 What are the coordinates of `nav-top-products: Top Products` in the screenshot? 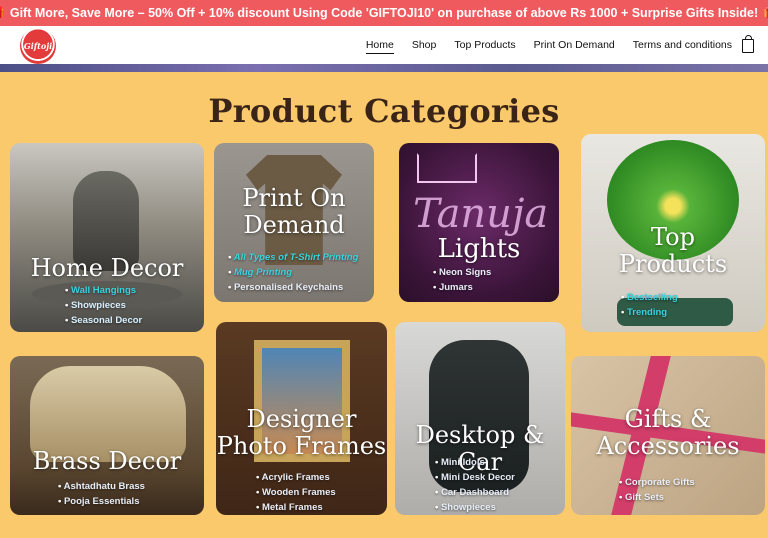 It's located at (484, 46).